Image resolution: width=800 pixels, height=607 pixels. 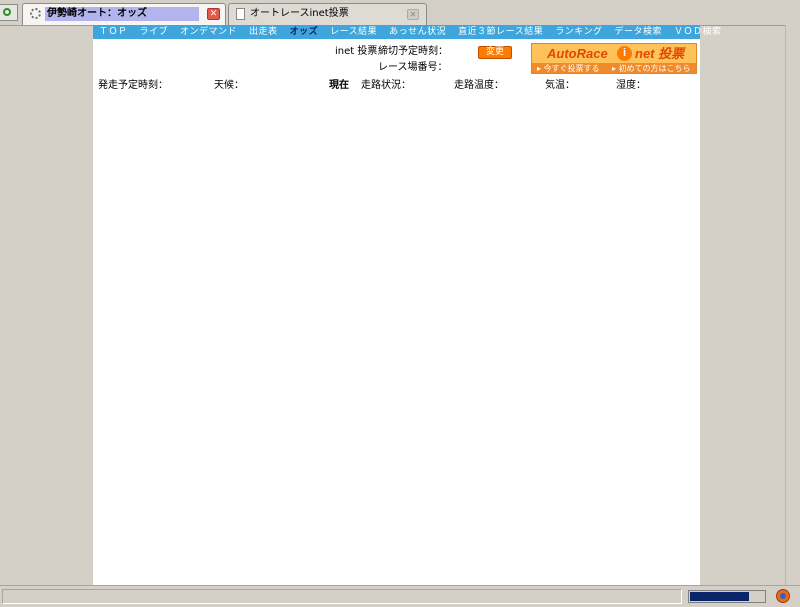 What do you see at coordinates (113, 32) in the screenshot?
I see `nav-item: ＴＯＰ` at bounding box center [113, 32].